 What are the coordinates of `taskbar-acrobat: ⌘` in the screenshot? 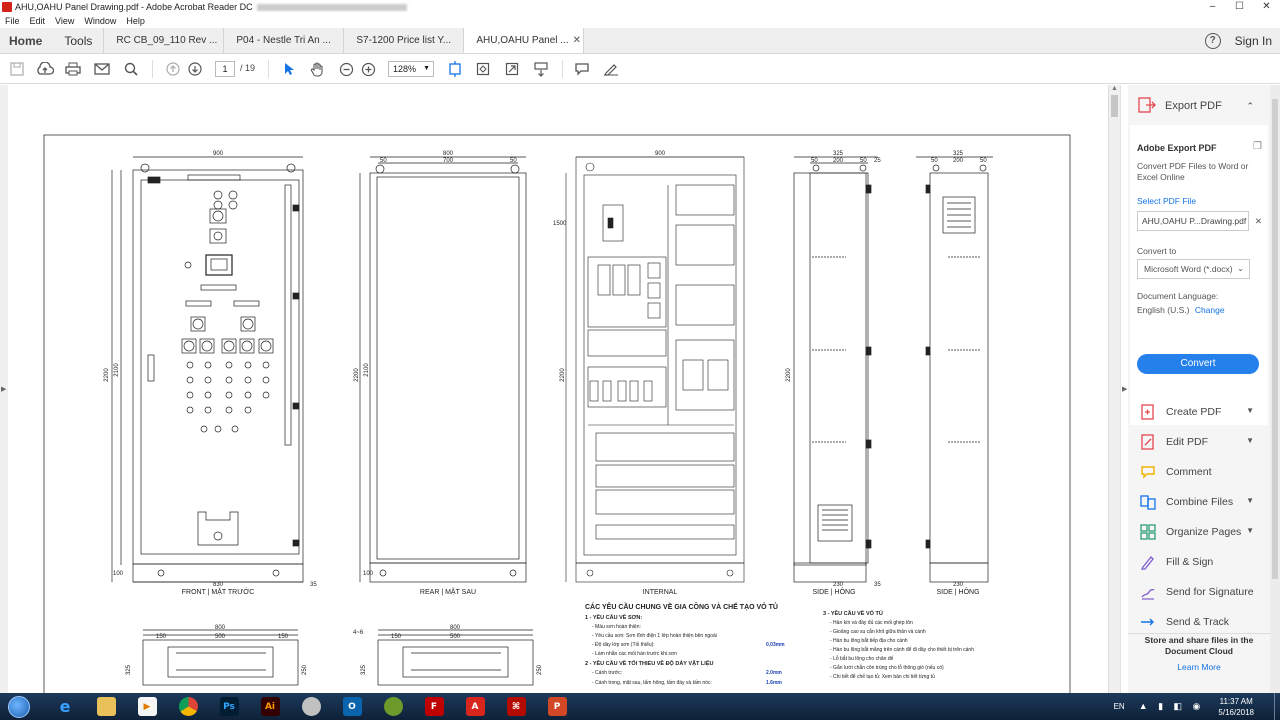 It's located at (516, 707).